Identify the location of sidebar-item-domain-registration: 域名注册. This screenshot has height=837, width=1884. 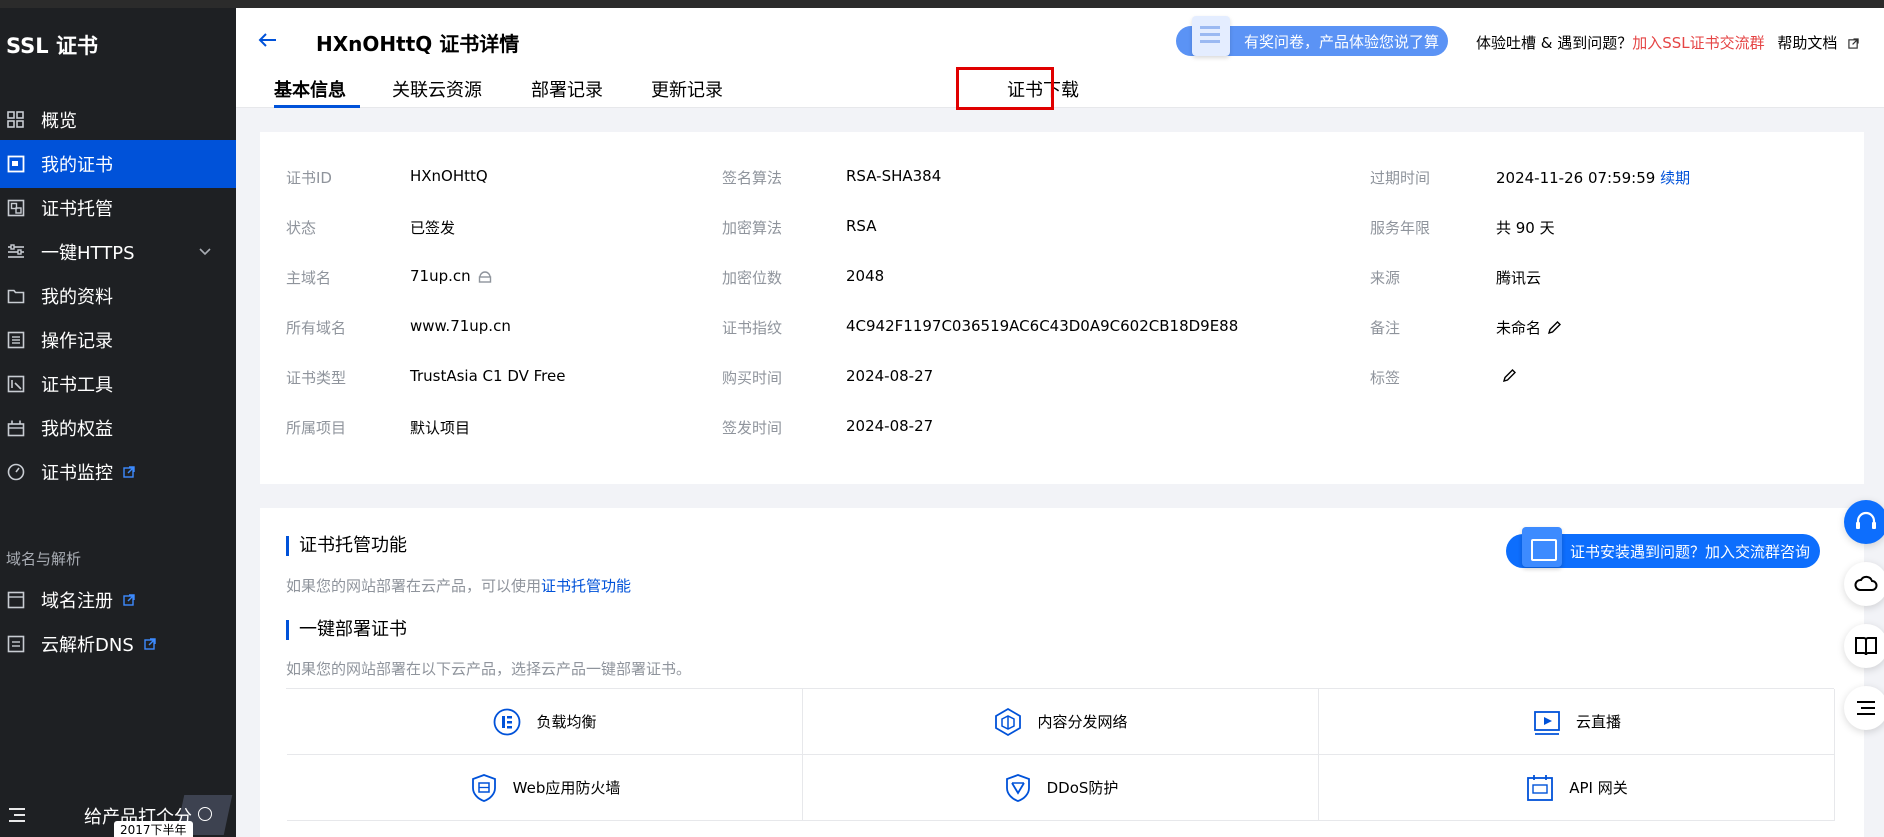
(118, 600).